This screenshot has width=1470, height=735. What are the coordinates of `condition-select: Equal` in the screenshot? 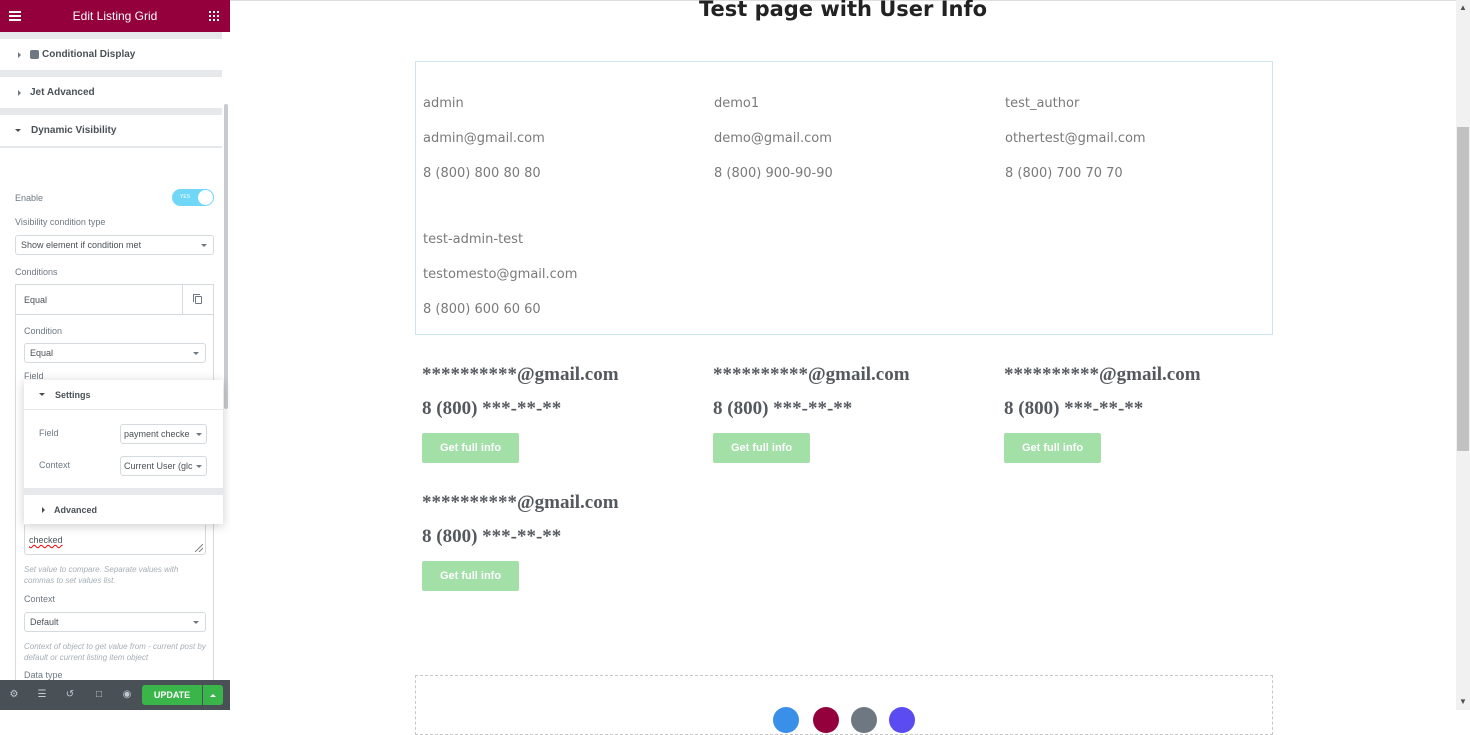 It's located at (115, 353).